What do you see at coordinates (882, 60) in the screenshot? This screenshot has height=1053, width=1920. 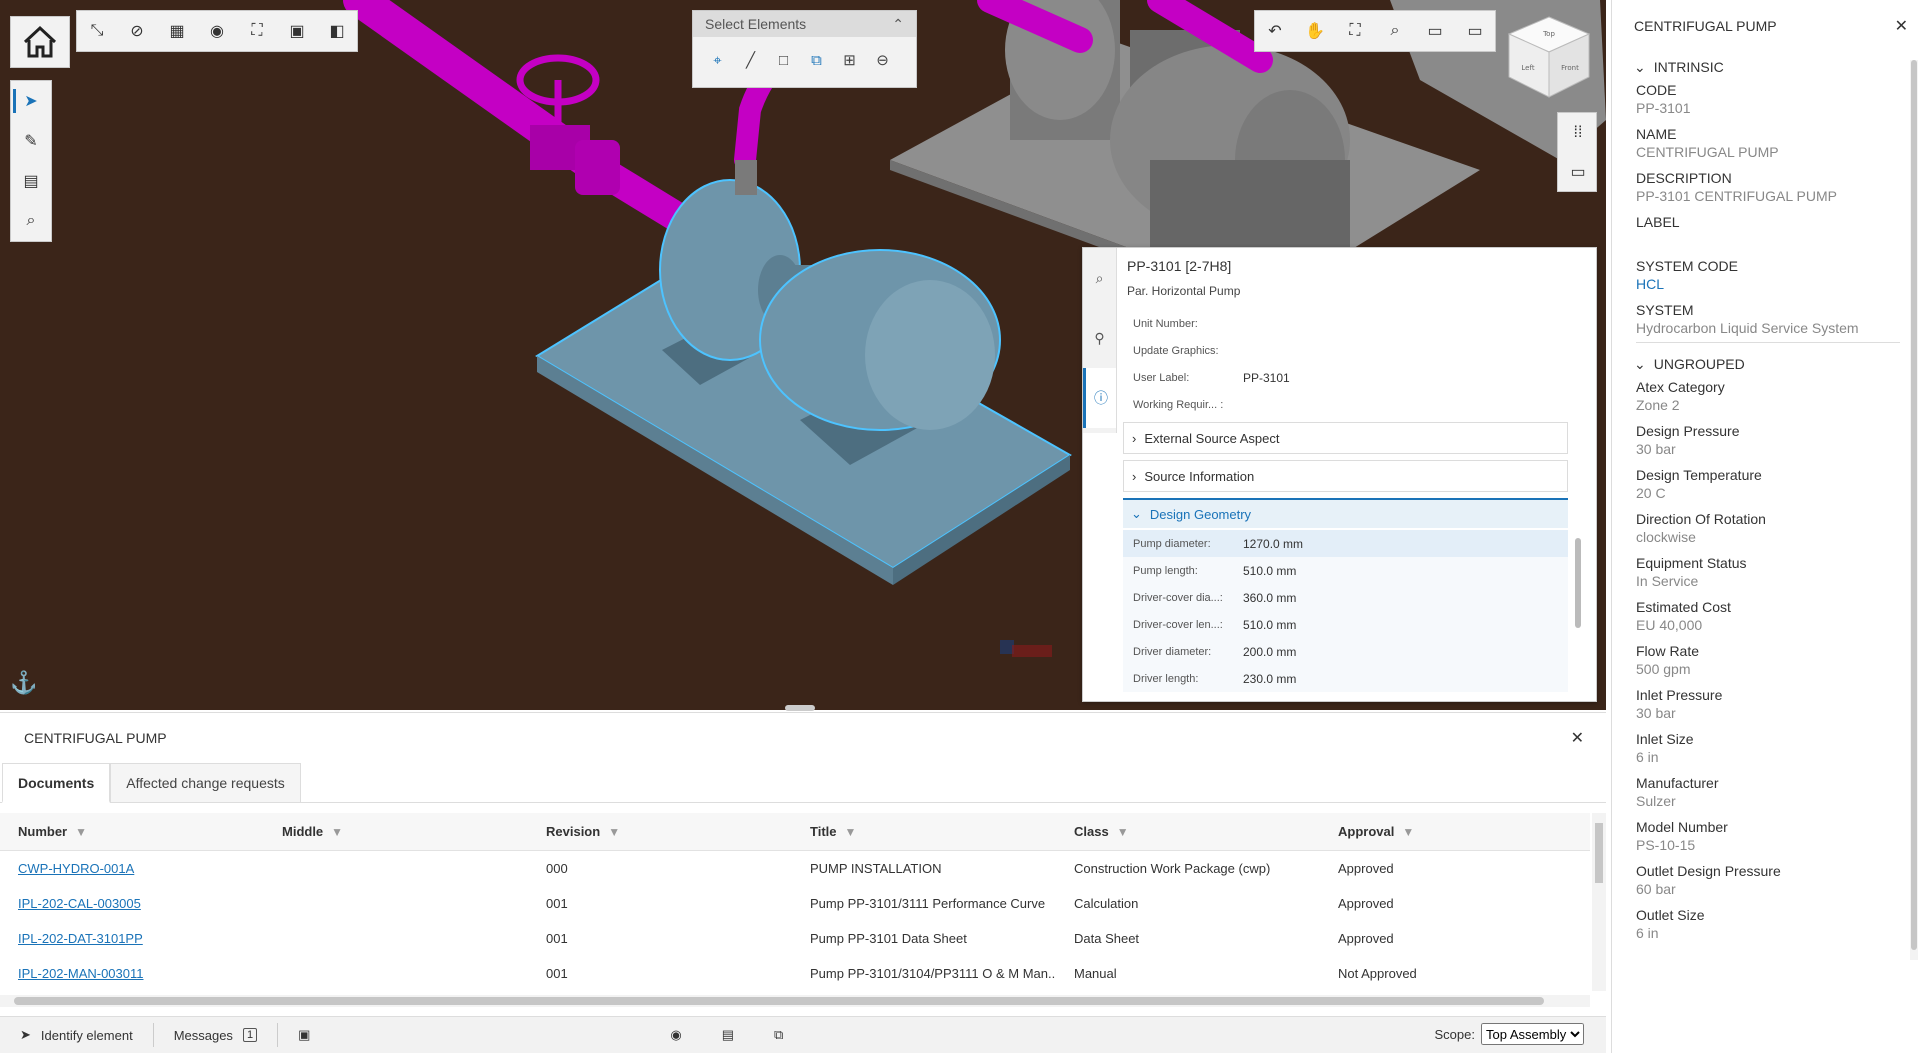 I see `remove-icon: ⊖` at bounding box center [882, 60].